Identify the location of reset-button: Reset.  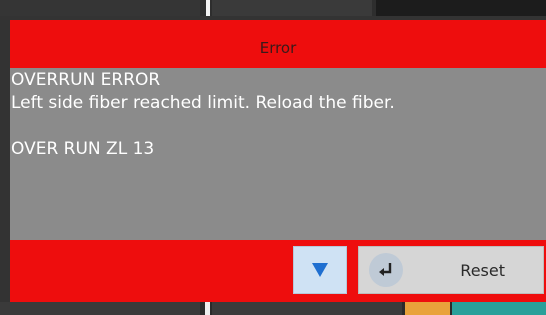
(451, 270).